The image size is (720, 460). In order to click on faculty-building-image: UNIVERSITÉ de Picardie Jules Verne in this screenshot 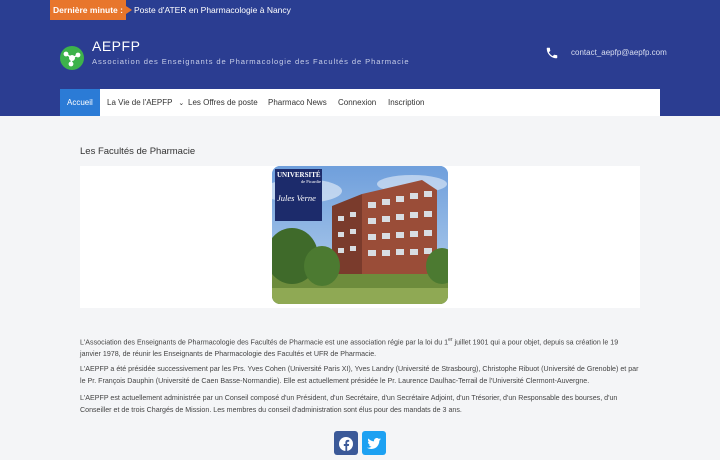, I will do `click(360, 235)`.